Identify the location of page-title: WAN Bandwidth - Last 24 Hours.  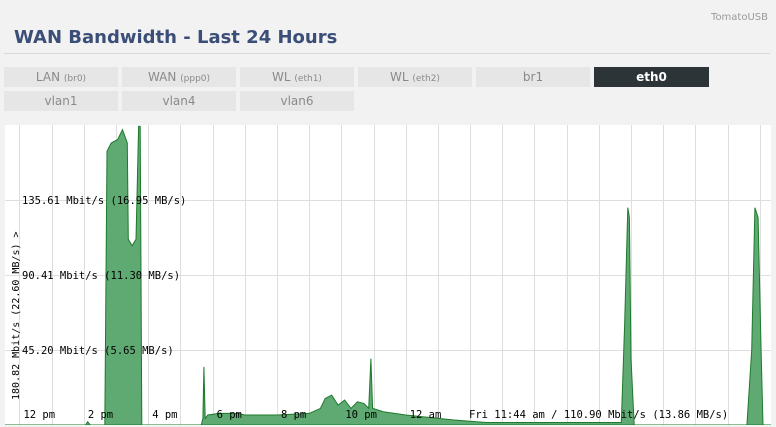
(176, 37).